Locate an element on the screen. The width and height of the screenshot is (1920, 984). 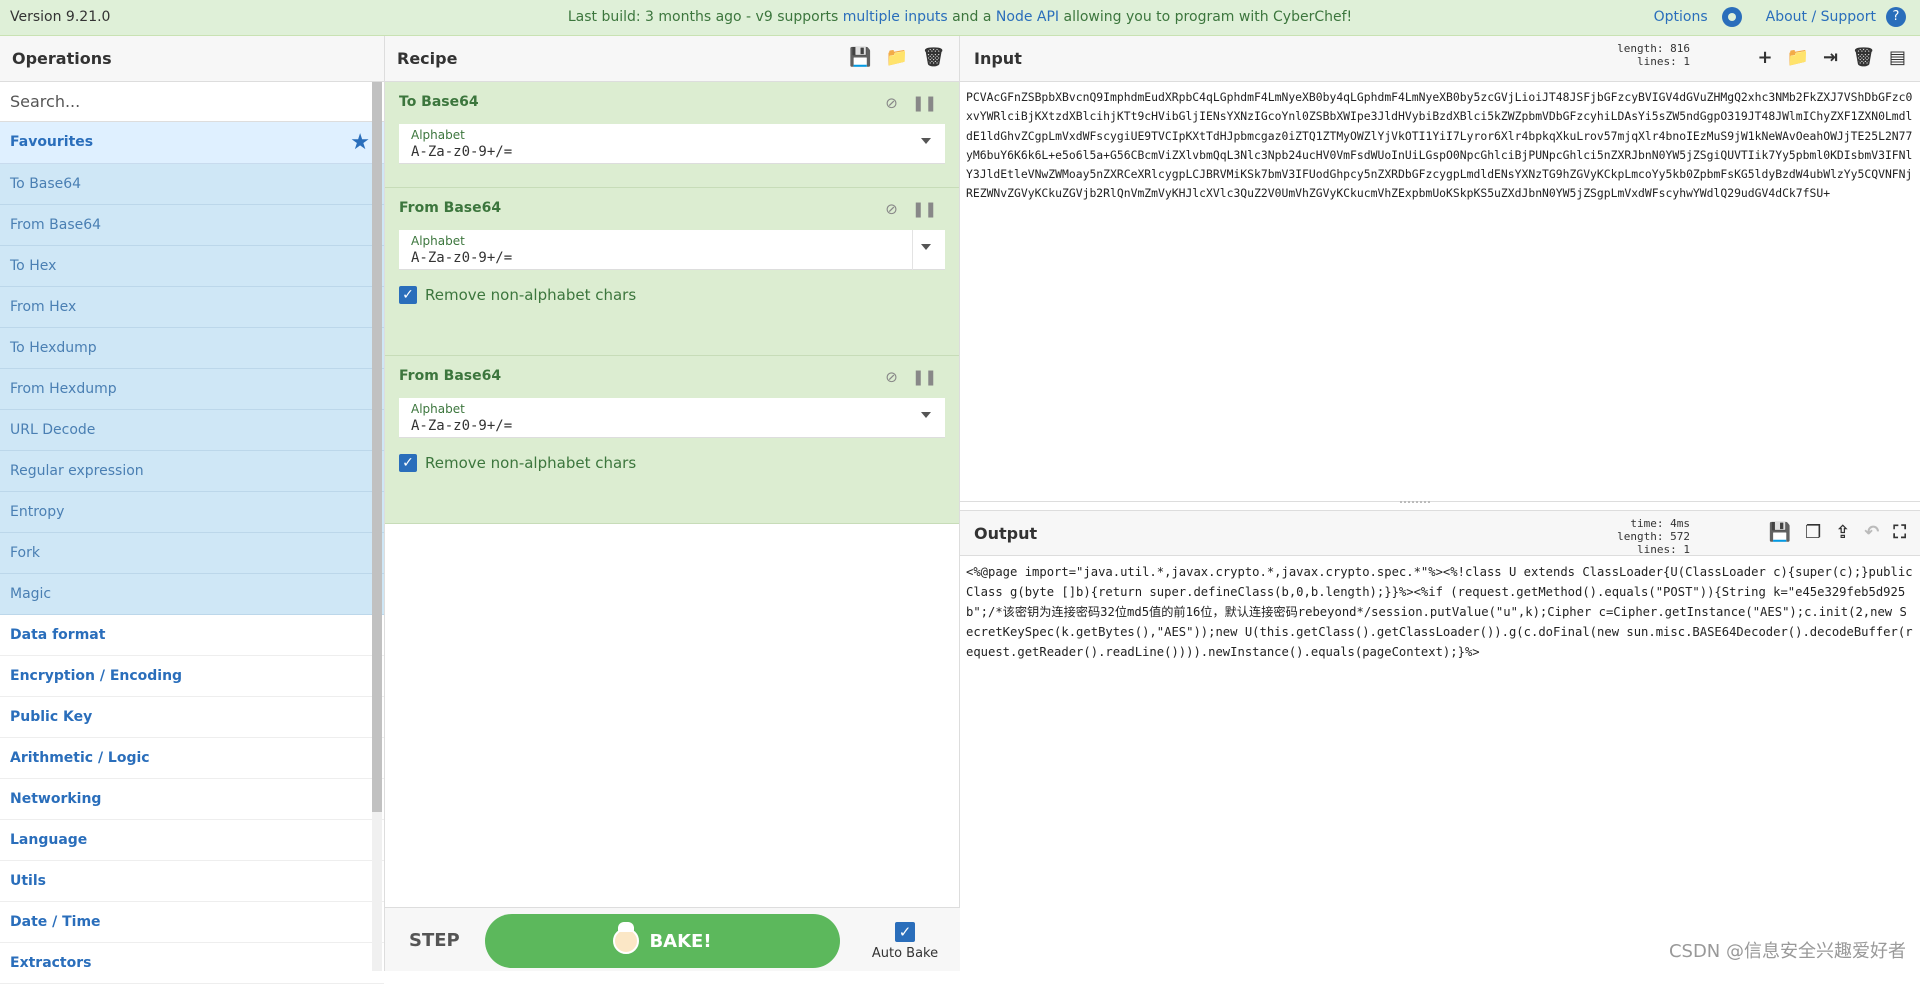
category-networking: Networking is located at coordinates (192, 799).